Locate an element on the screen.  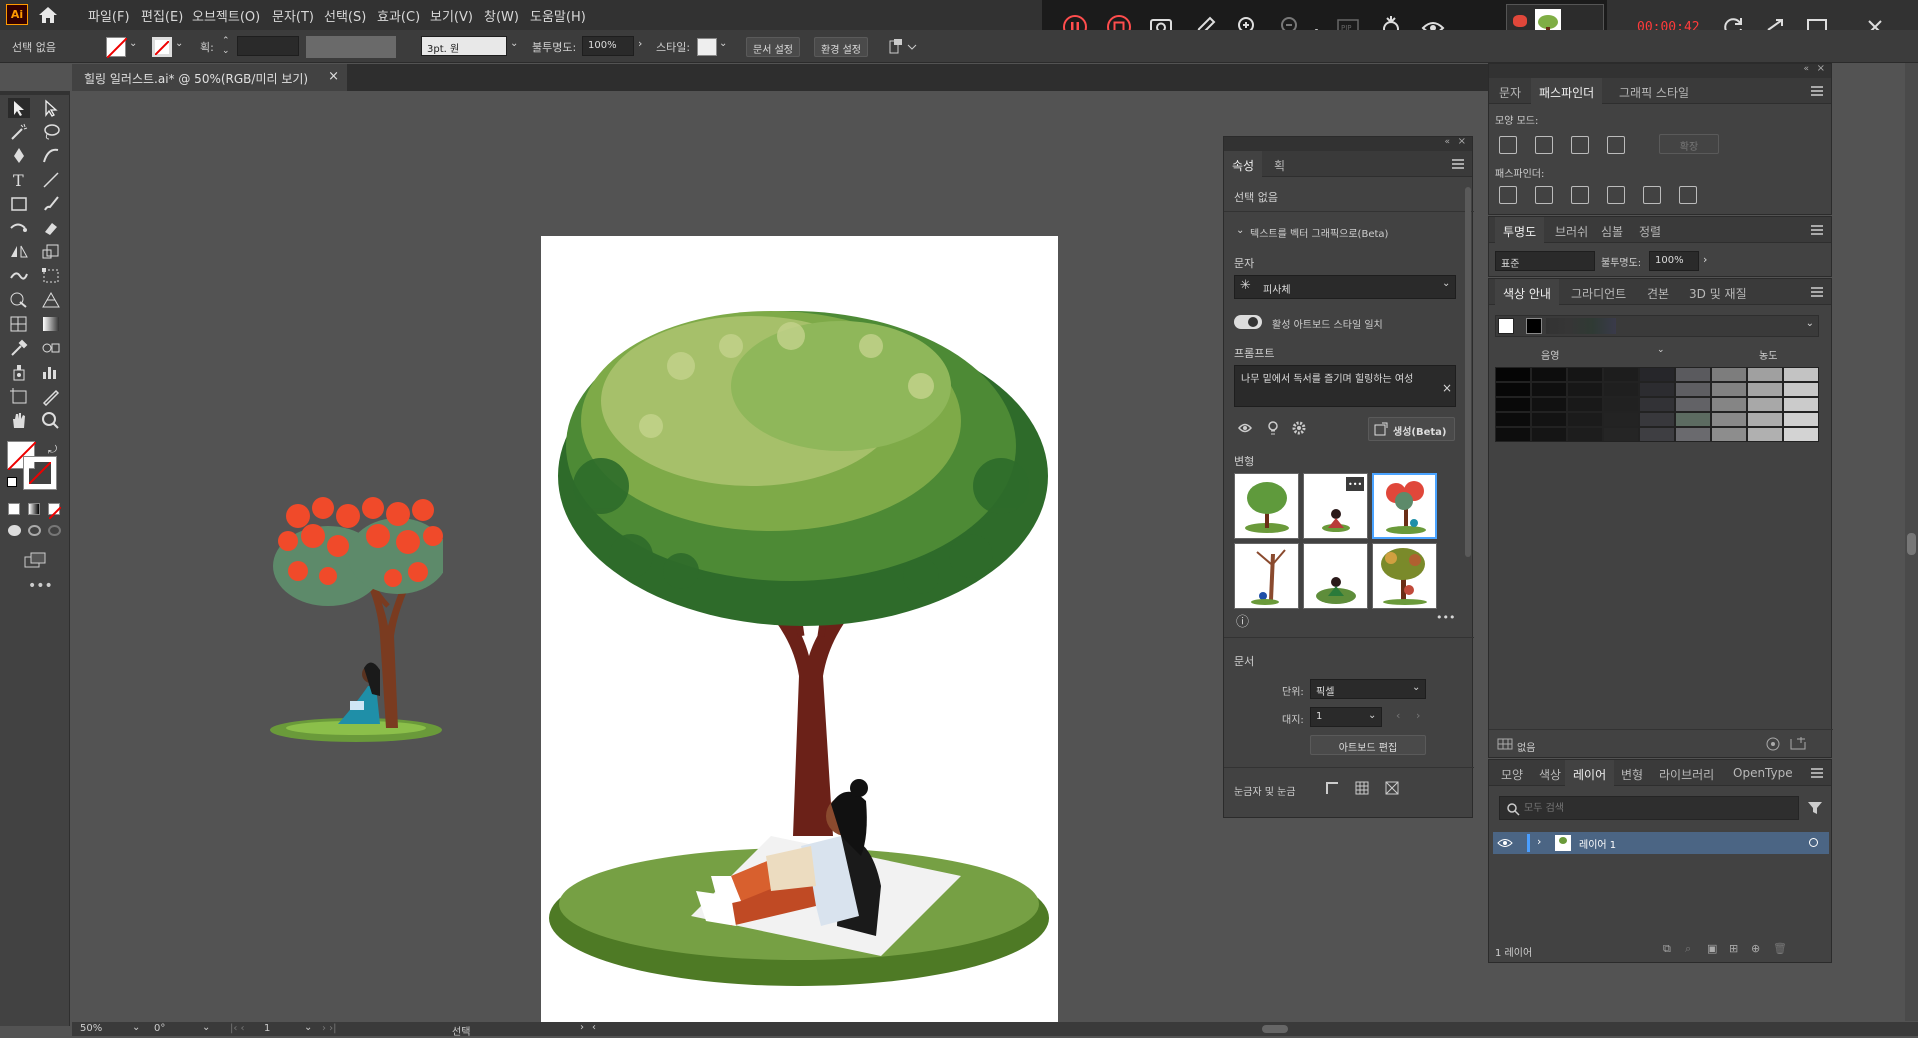
rectangle-tool-icon is located at coordinates (19, 204).